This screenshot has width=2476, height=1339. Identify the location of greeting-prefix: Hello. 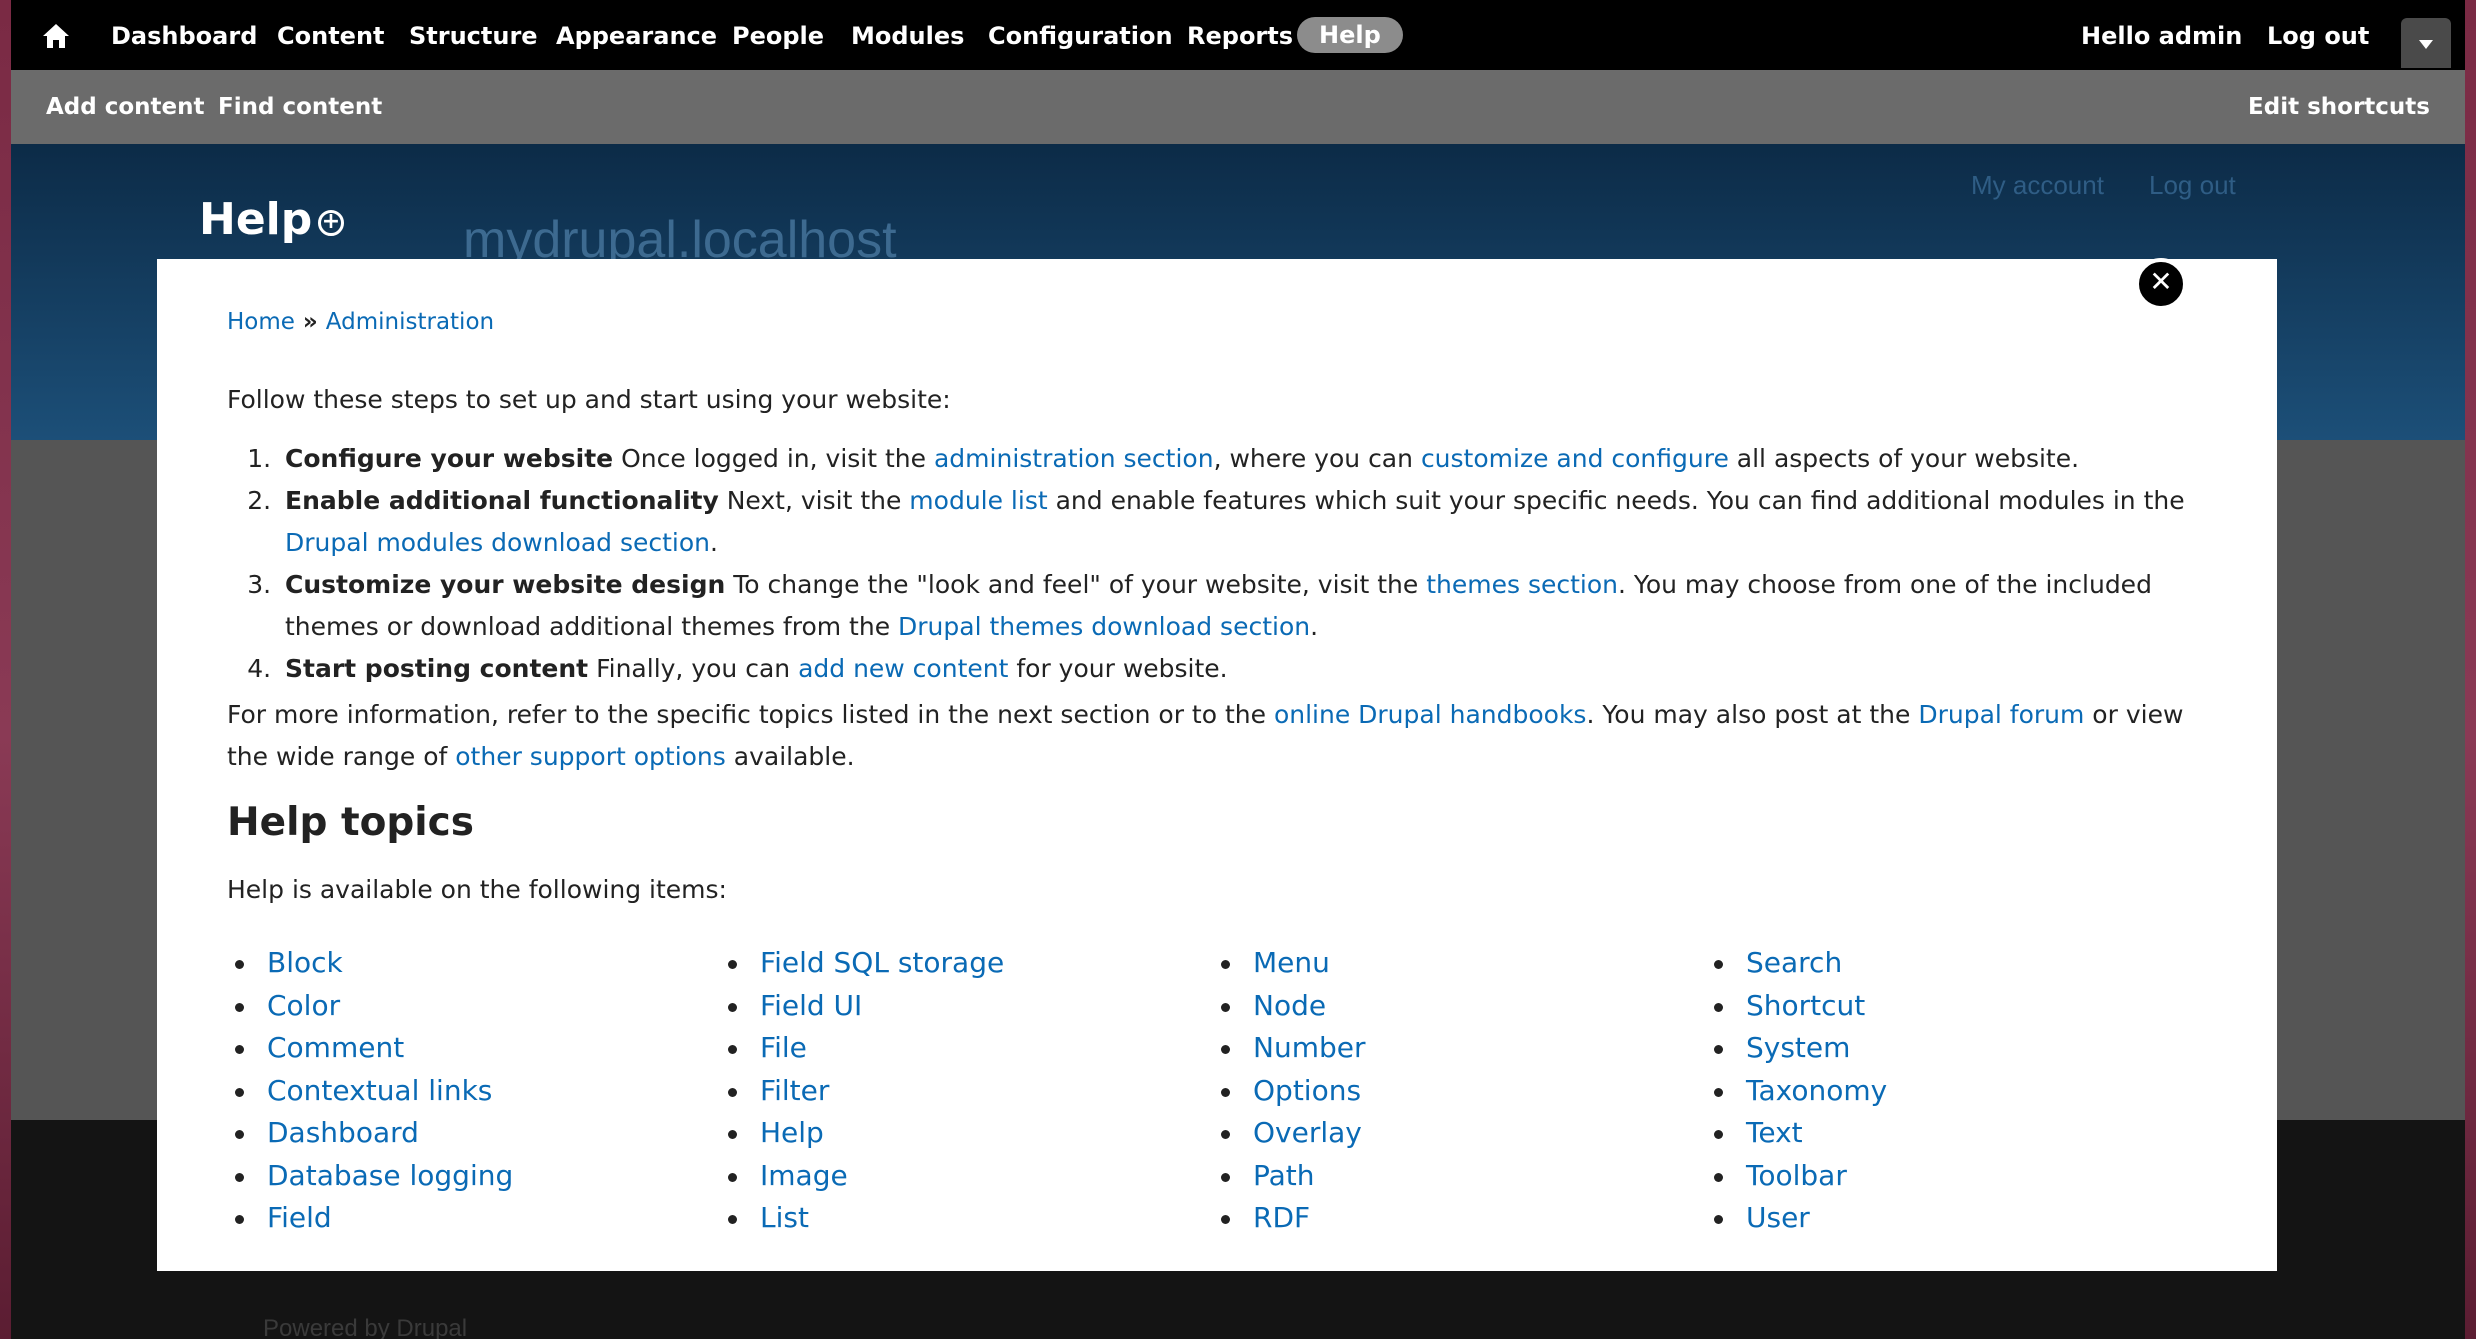
(2120, 36).